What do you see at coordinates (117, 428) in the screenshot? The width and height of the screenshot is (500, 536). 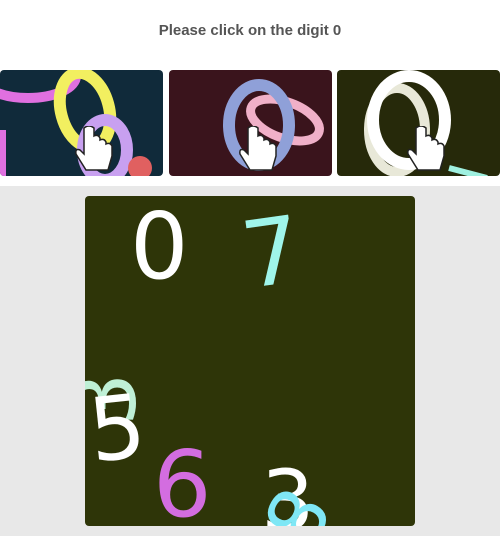 I see `digit-5: 5` at bounding box center [117, 428].